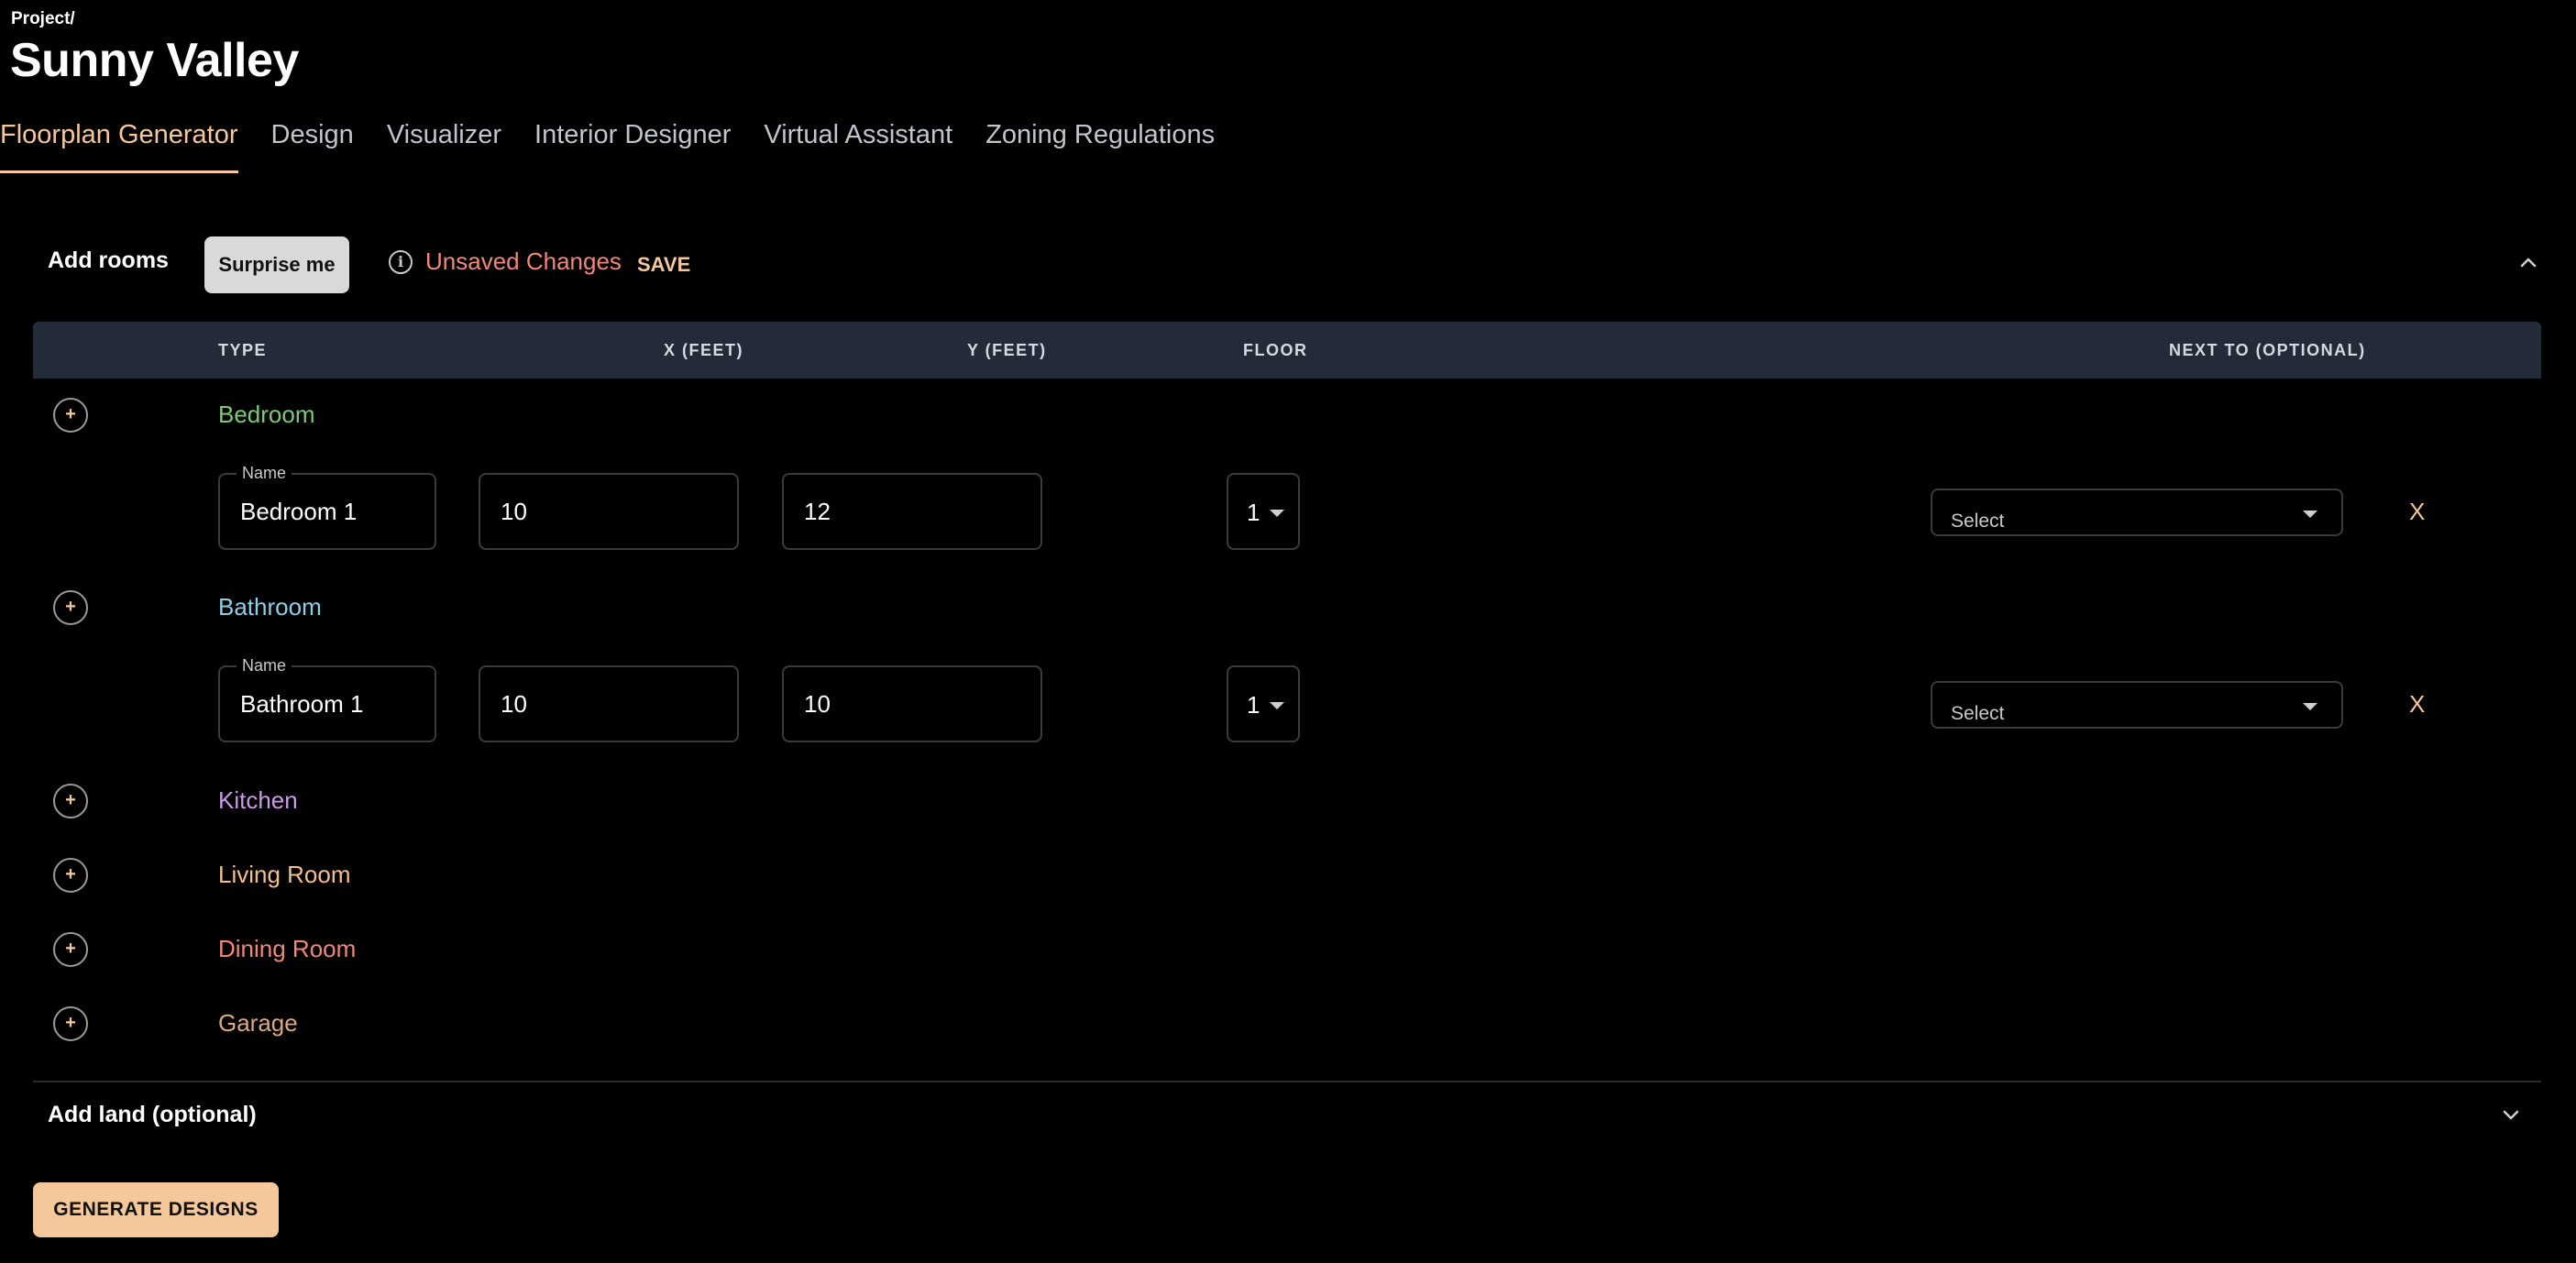  I want to click on header-next-to: NEXT TO (OPTIONAL), so click(2267, 350).